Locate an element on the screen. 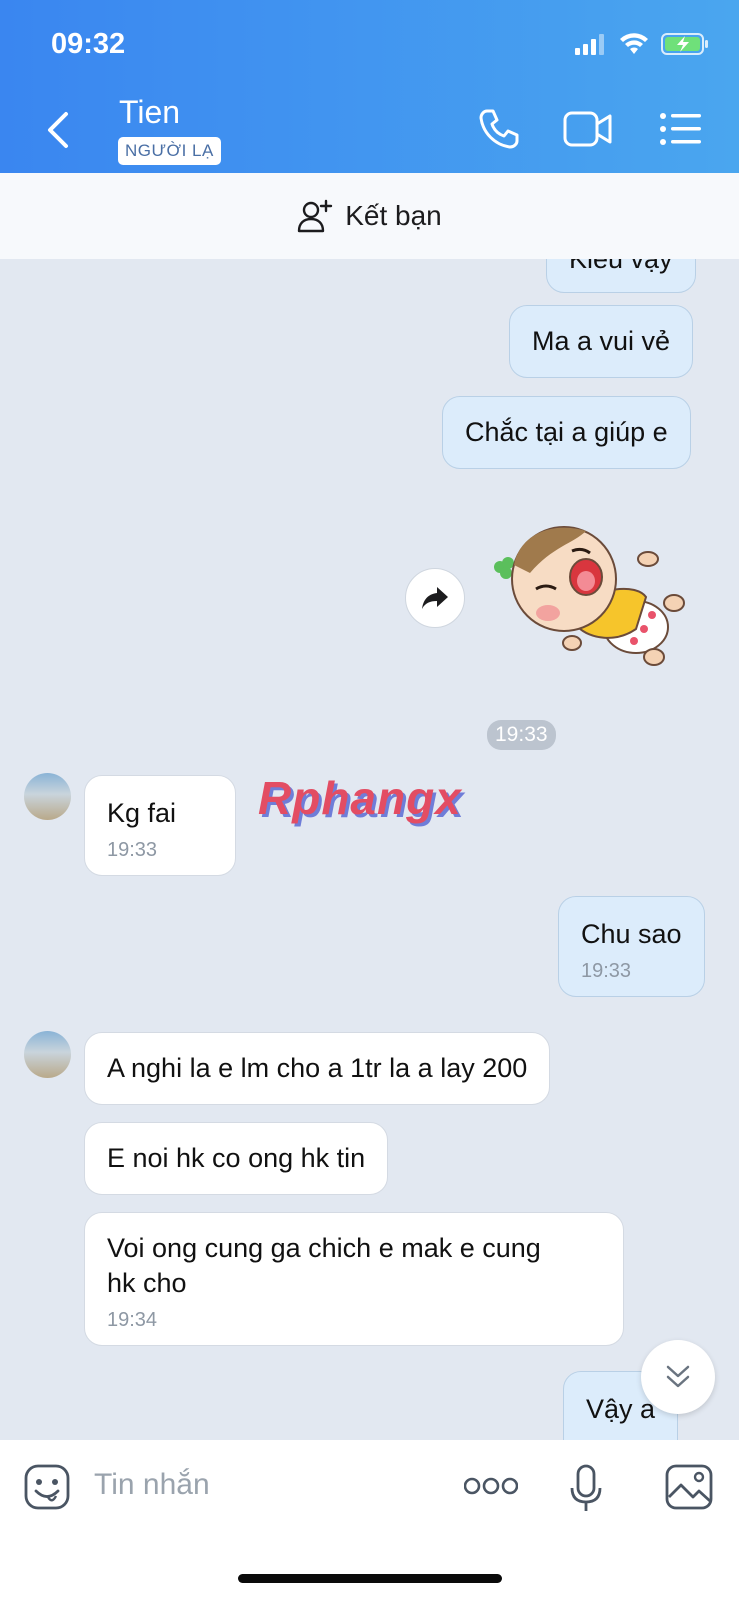 This screenshot has height=1600, width=739. home-indicator is located at coordinates (370, 1578).